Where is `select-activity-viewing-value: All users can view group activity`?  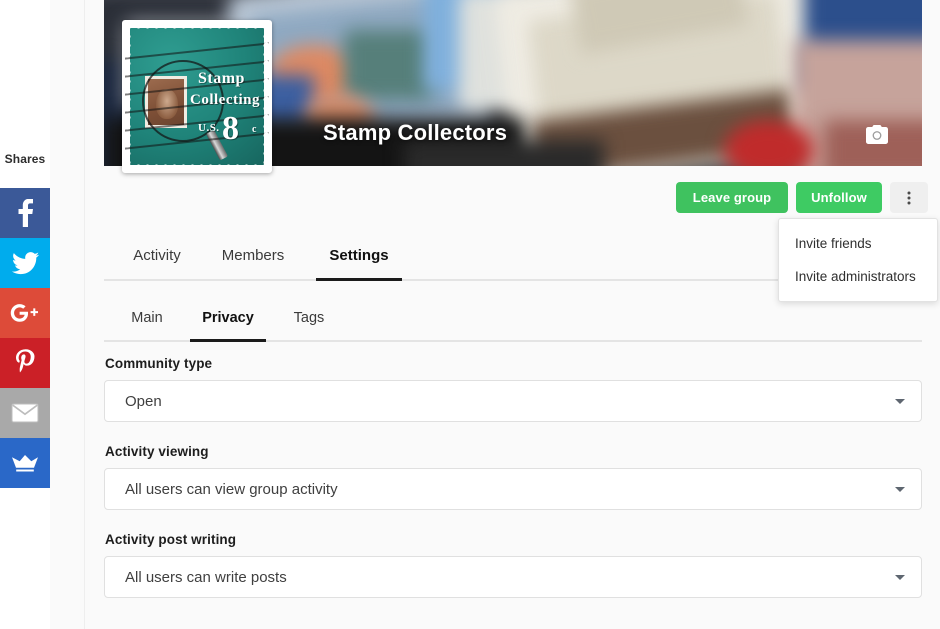 select-activity-viewing-value: All users can view group activity is located at coordinates (231, 489).